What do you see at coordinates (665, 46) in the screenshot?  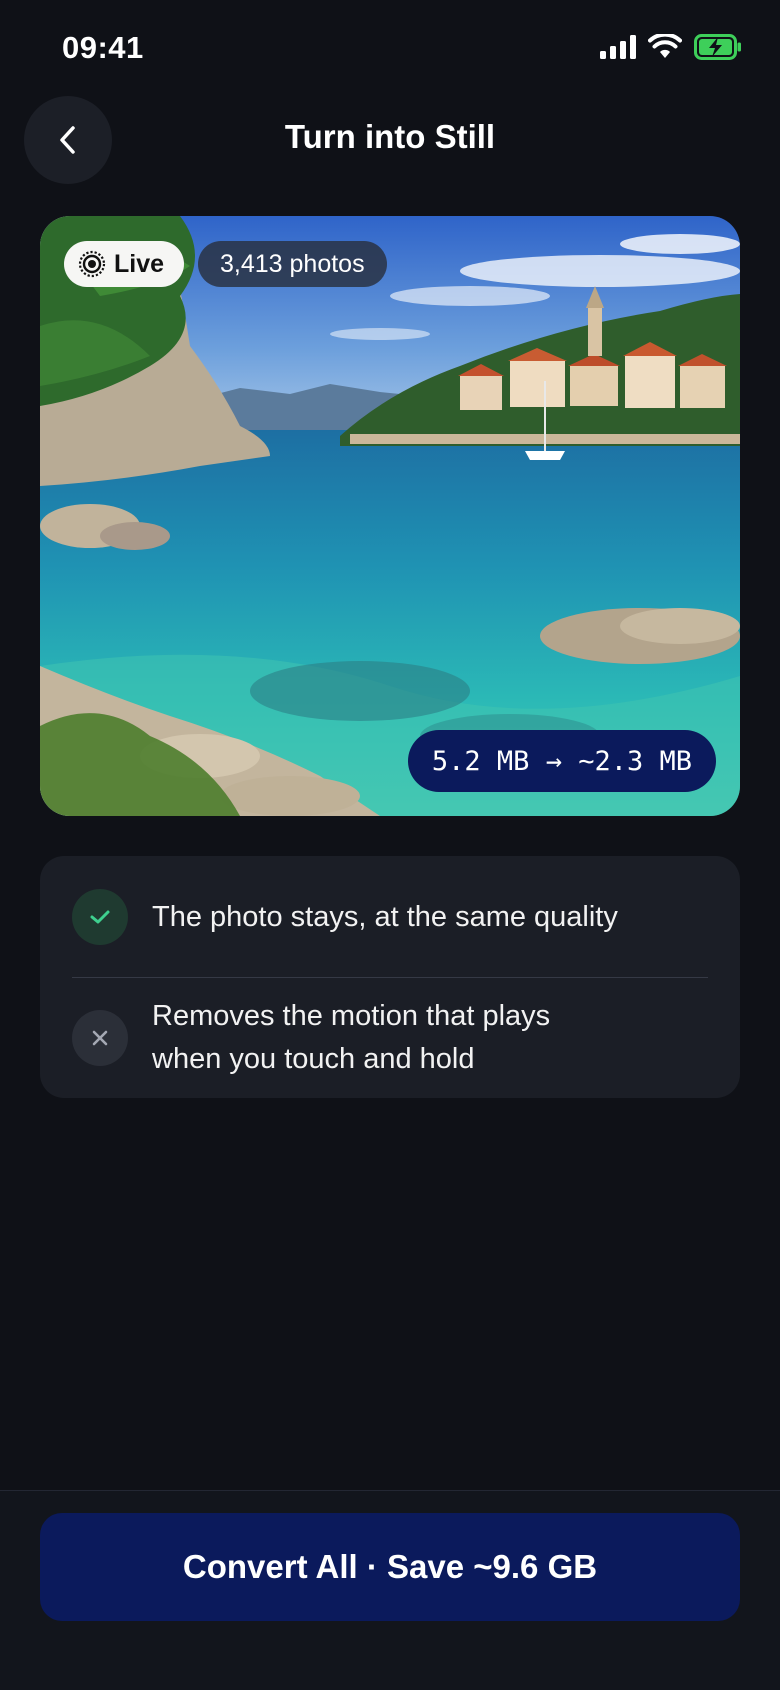 I see `wifi-icon` at bounding box center [665, 46].